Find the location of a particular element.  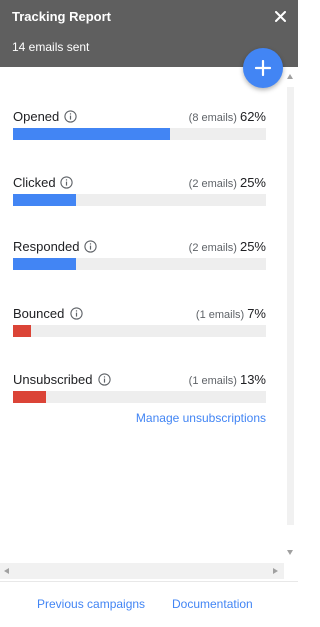

close-icon is located at coordinates (280, 16).